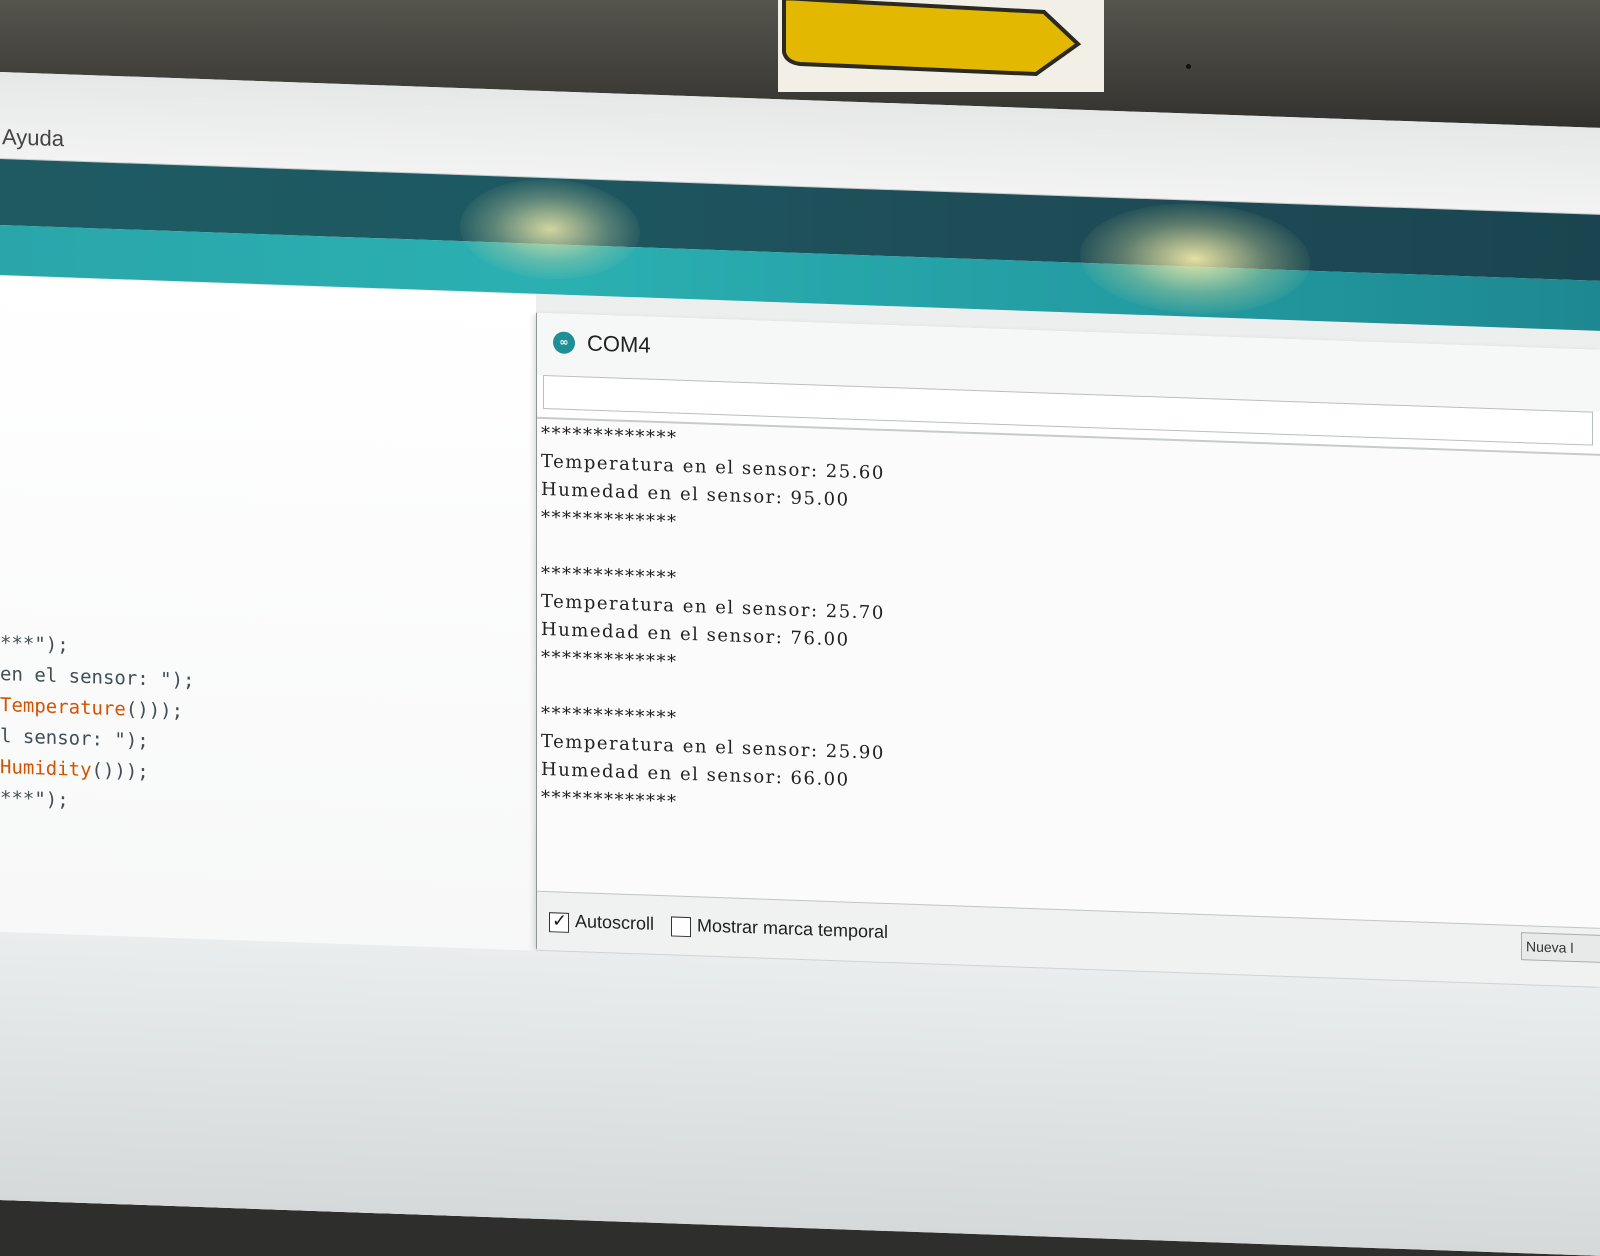 This screenshot has width=1600, height=1256. Describe the element at coordinates (92, 708) in the screenshot. I see `code-line: Temperature()));` at that location.